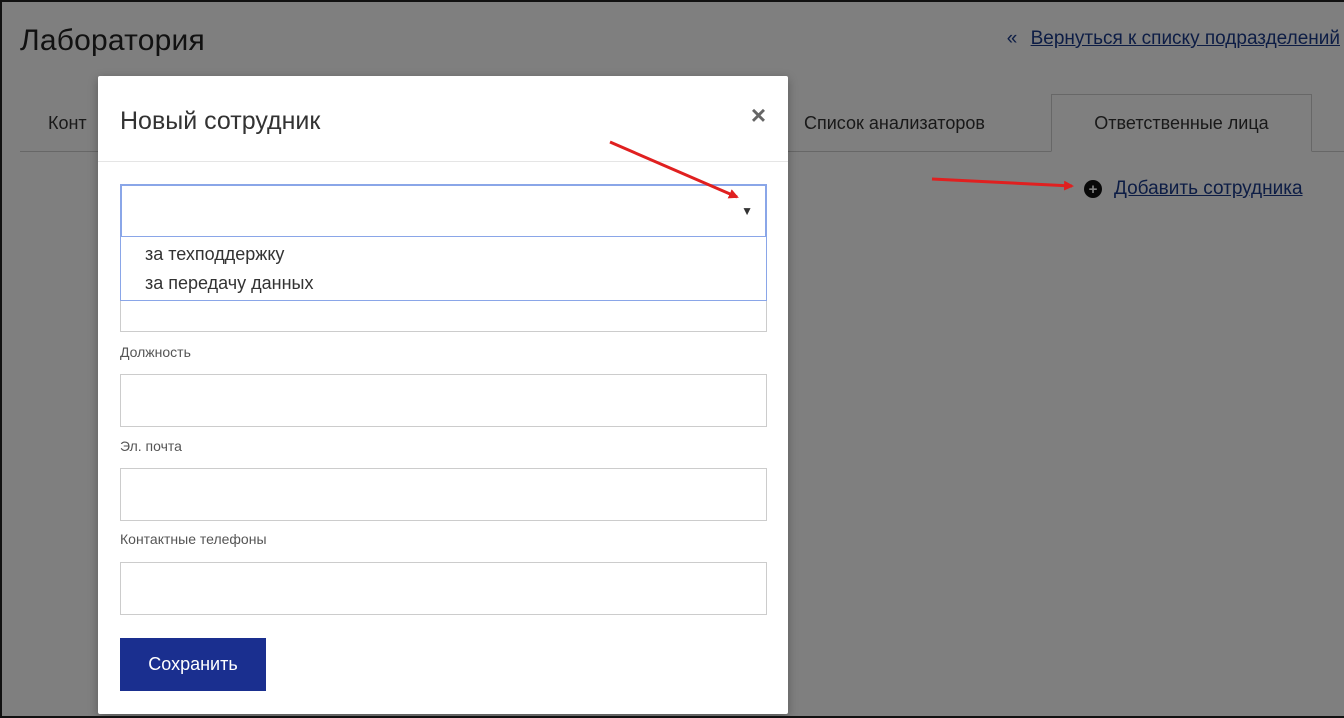 The image size is (1344, 718). What do you see at coordinates (443, 283) in the screenshot?
I see `option-data-transfer: за передачу данных` at bounding box center [443, 283].